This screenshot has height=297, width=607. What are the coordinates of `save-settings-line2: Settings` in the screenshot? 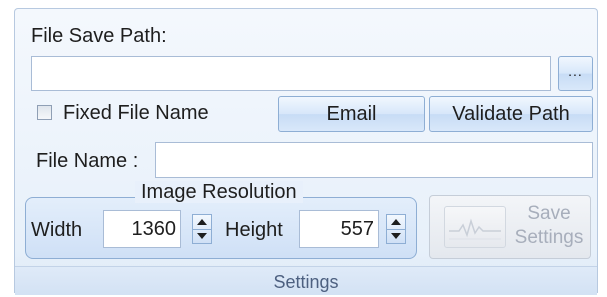 It's located at (549, 237).